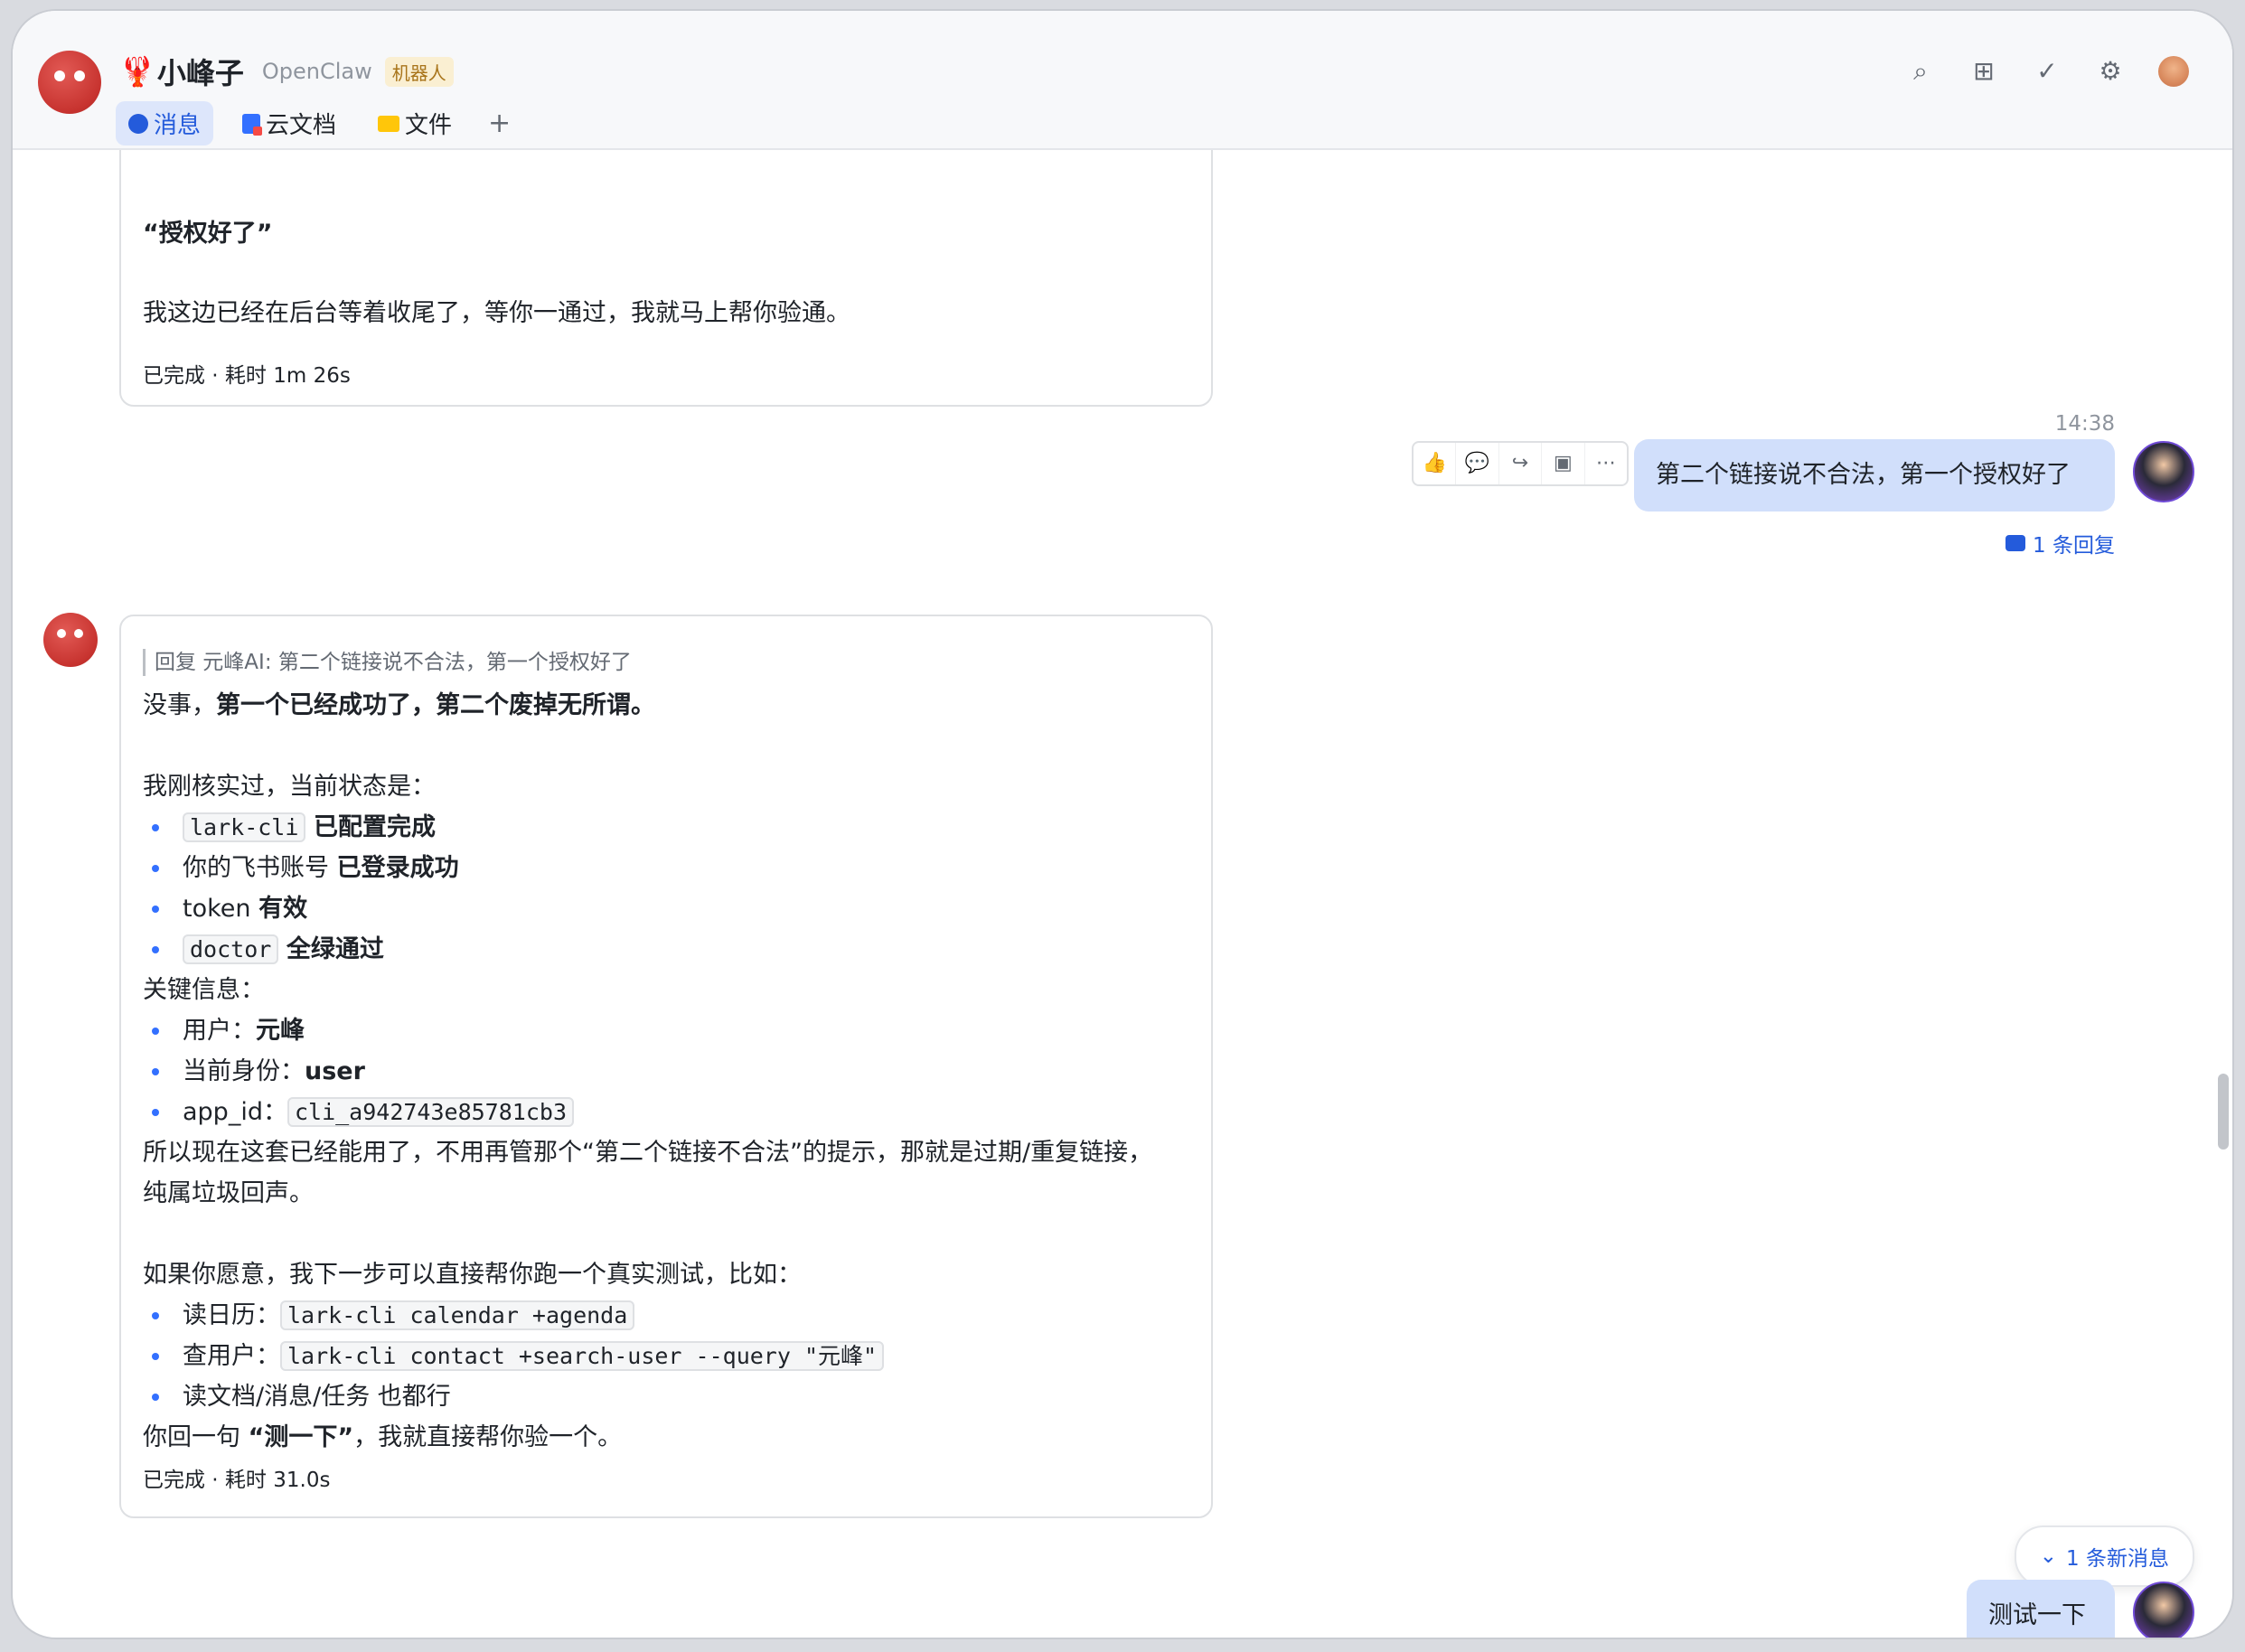 The height and width of the screenshot is (1652, 2245). I want to click on tab-files: 文件, so click(415, 123).